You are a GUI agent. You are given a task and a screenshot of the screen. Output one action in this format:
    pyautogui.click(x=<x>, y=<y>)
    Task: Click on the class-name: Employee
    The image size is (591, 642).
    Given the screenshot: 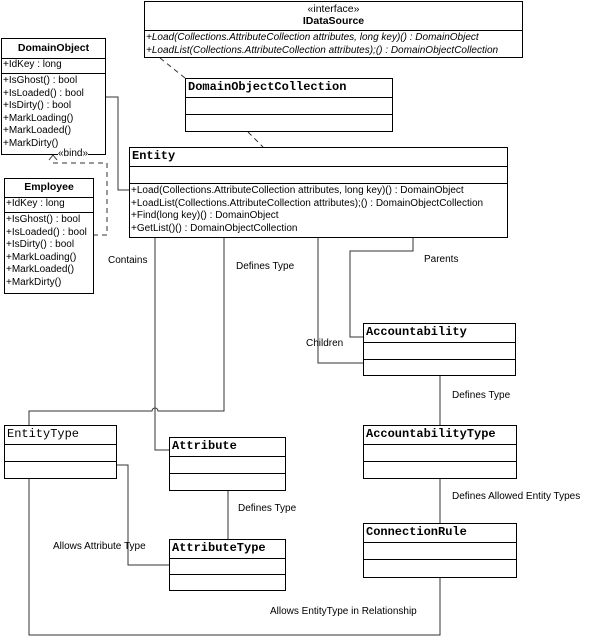 What is the action you would take?
    pyautogui.click(x=49, y=188)
    